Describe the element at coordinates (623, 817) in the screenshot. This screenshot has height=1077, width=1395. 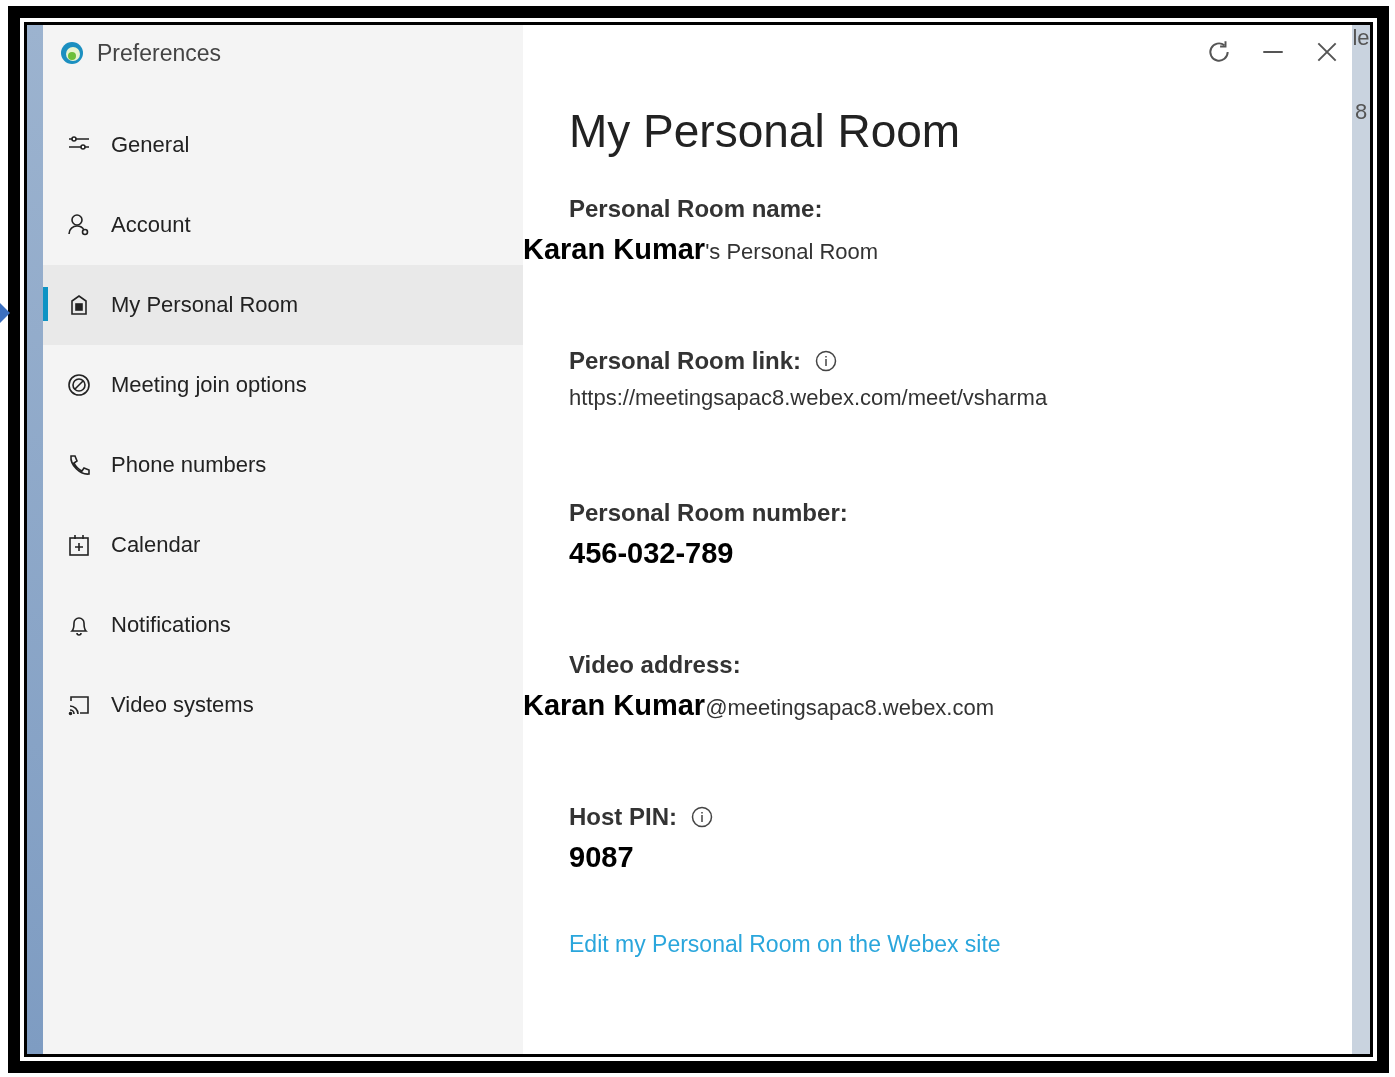
I see `field-label: Host PIN:` at that location.